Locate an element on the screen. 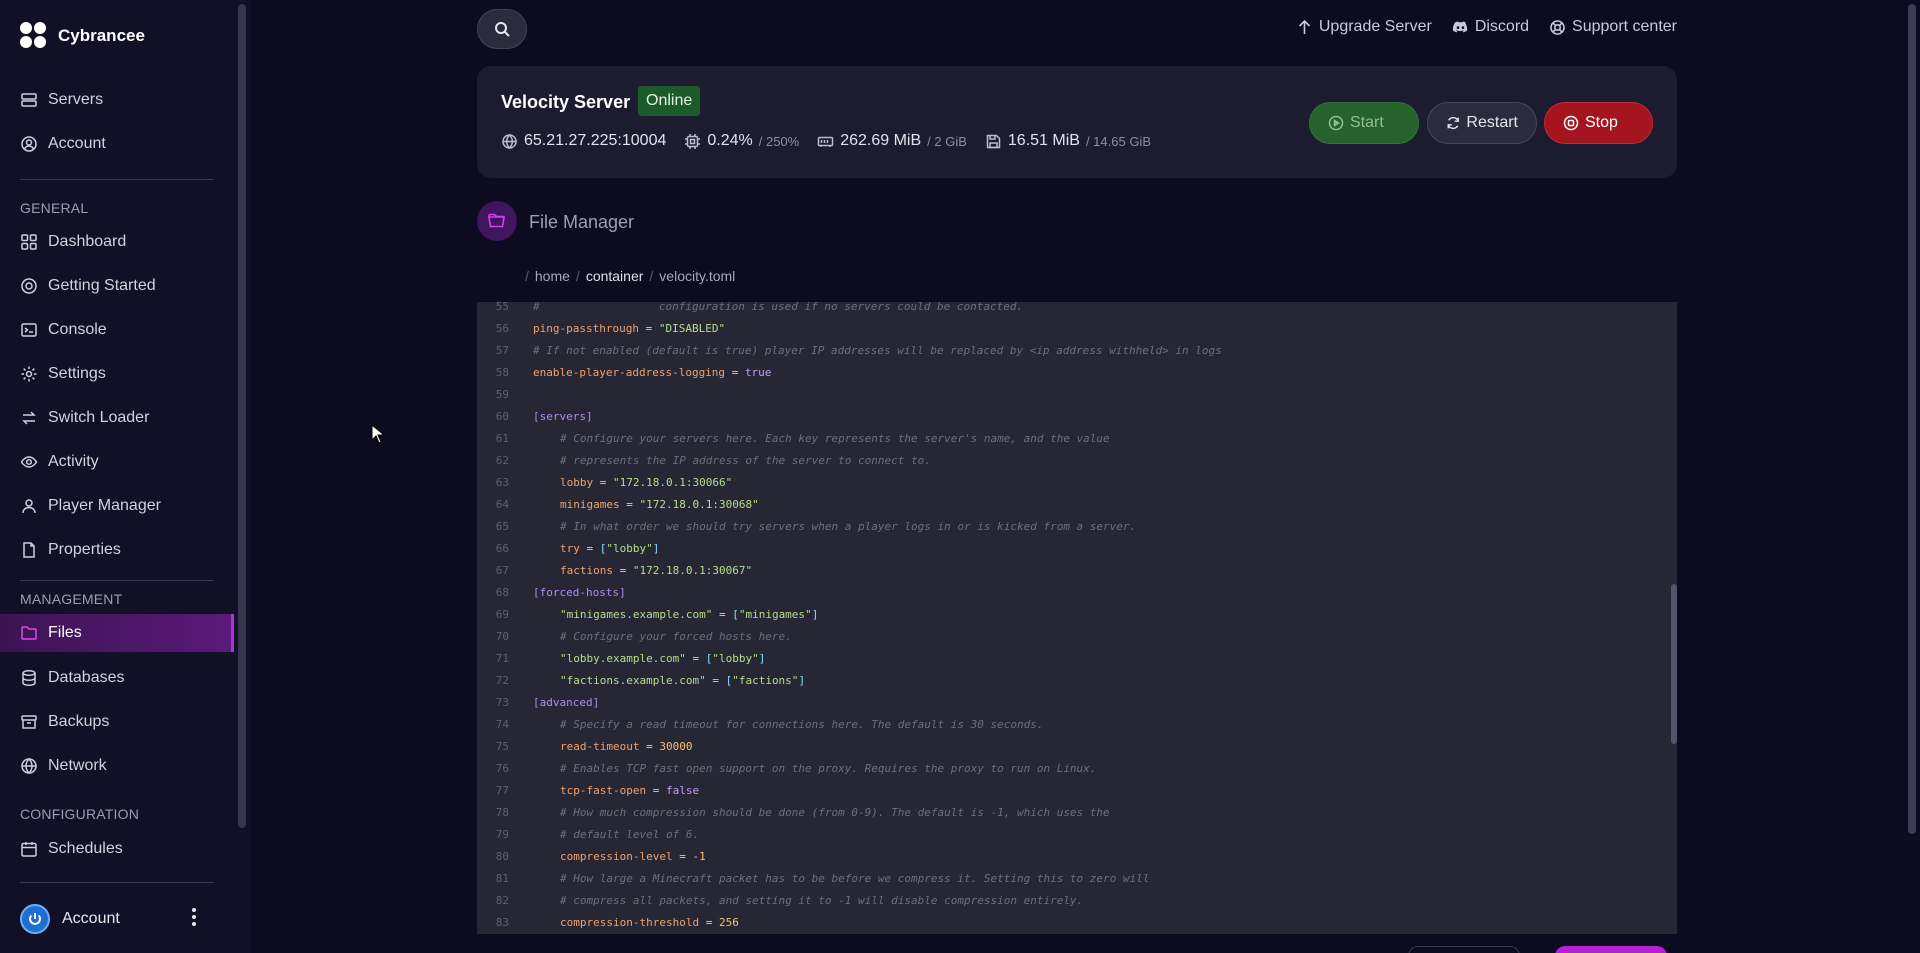 Image resolution: width=1920 pixels, height=953 pixels. sidebar-item-schedules: Schedules is located at coordinates (127, 849).